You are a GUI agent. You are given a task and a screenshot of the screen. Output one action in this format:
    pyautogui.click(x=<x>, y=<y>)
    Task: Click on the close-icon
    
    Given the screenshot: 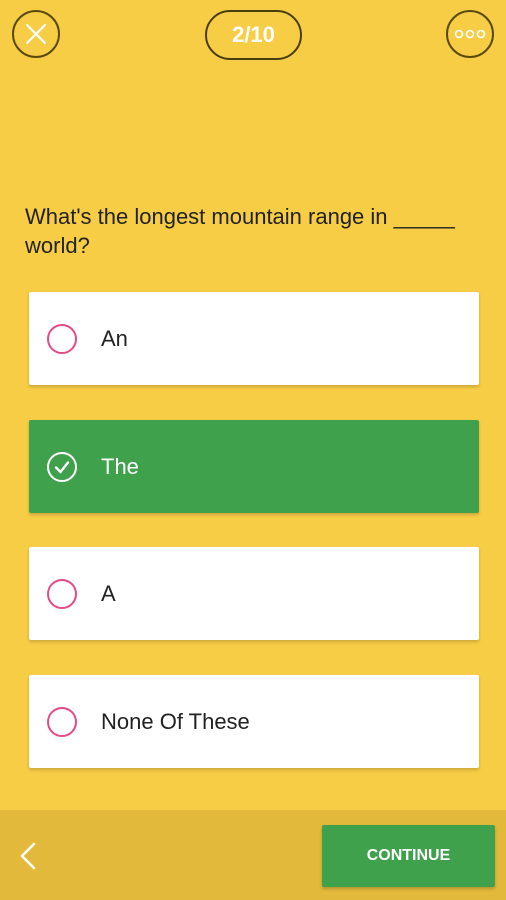 What is the action you would take?
    pyautogui.click(x=36, y=34)
    